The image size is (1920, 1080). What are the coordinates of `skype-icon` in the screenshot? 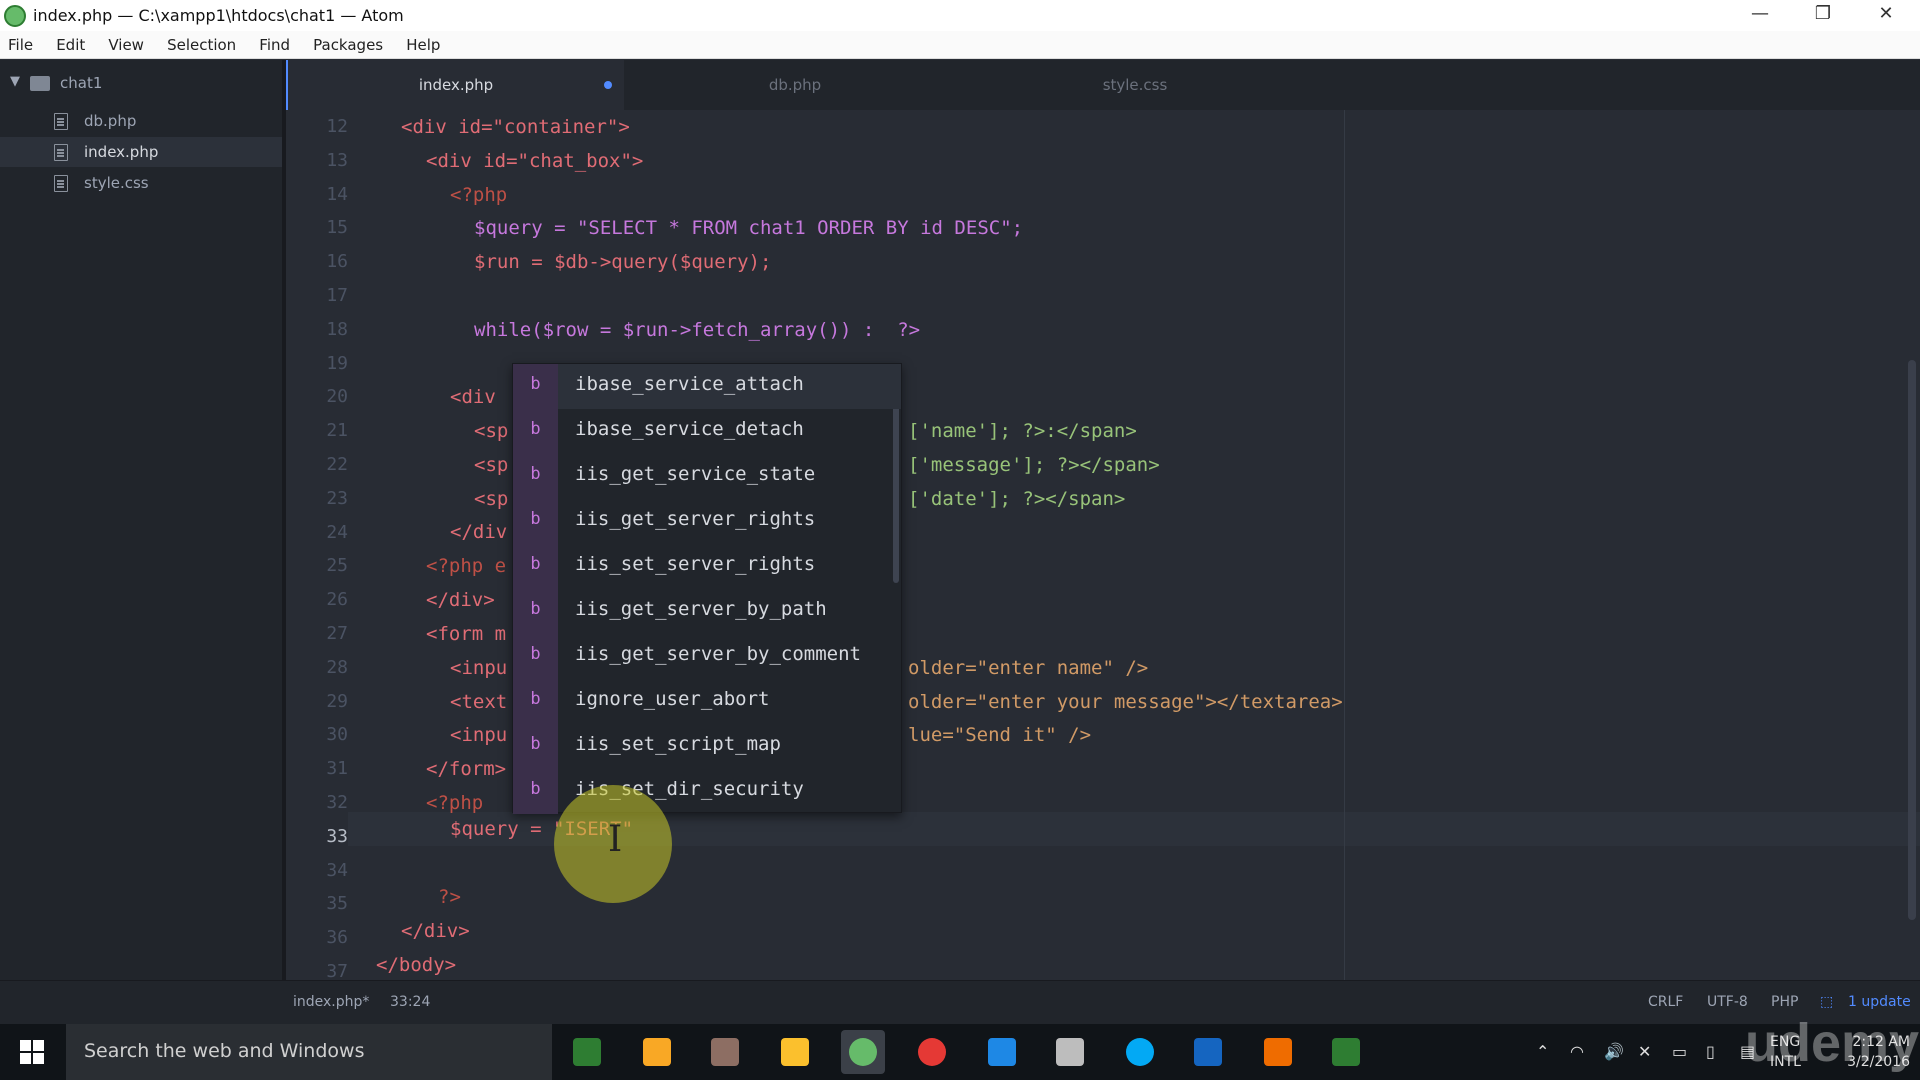 It's located at (1140, 1052).